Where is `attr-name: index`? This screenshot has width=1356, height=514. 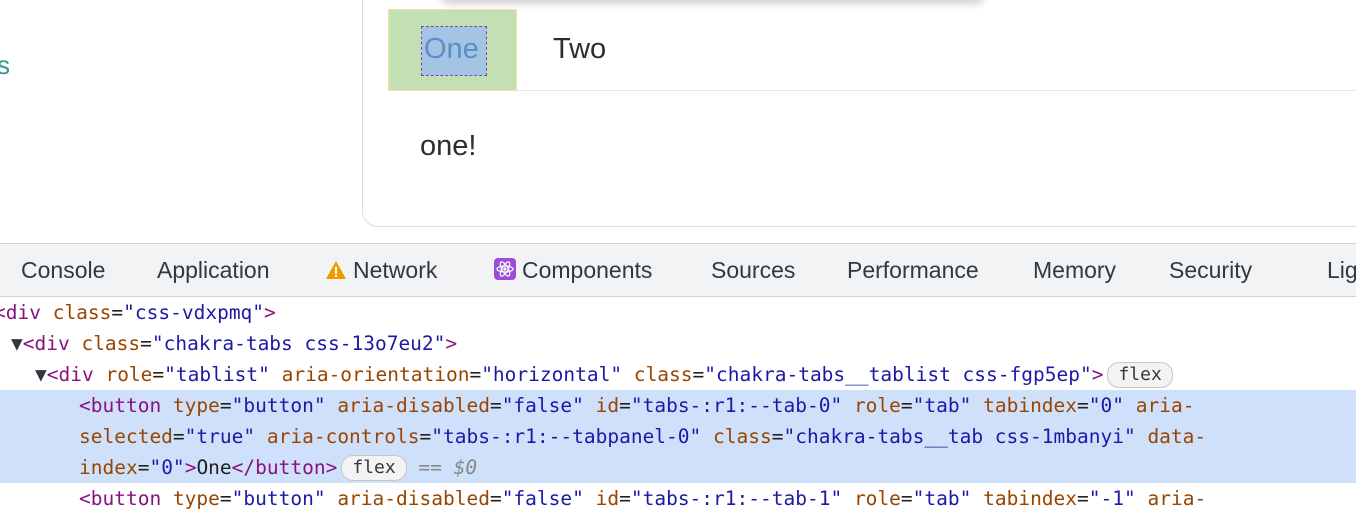
attr-name: index is located at coordinates (108, 467).